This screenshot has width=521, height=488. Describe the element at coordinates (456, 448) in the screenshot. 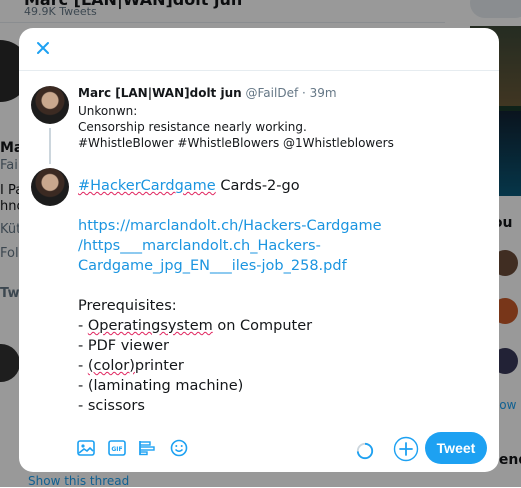

I see `tweet-button: Tweet` at that location.